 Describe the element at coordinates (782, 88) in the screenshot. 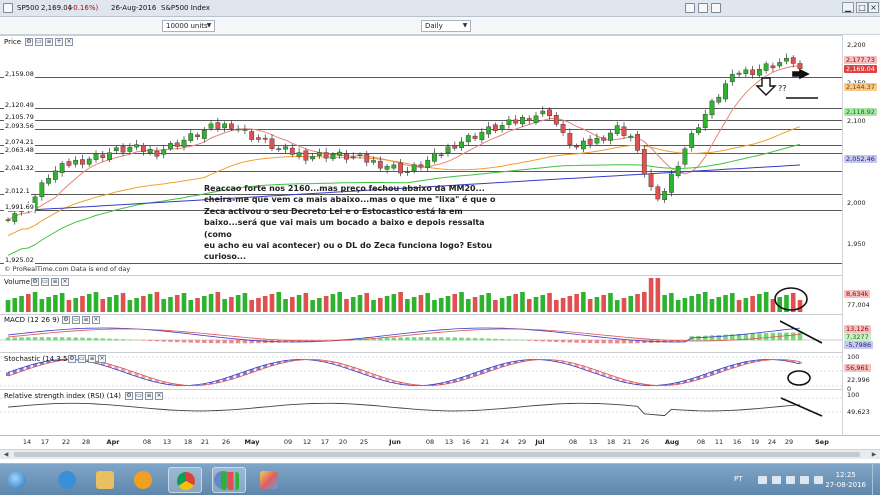

I see `question-marks: ??` at that location.